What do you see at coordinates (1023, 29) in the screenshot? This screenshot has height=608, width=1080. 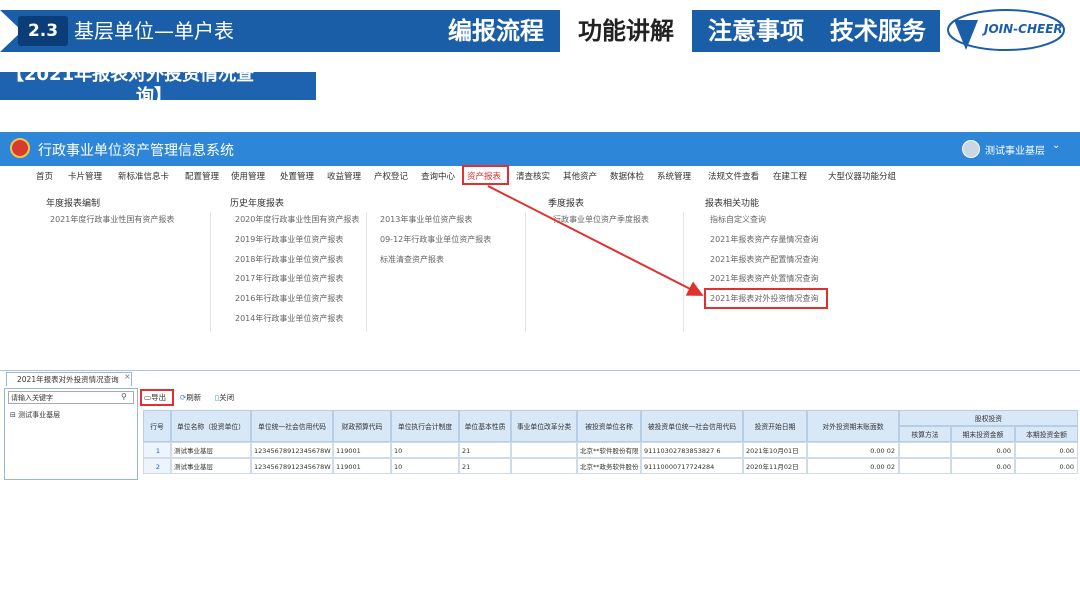 I see `logo-text: JOIN-CHEER` at bounding box center [1023, 29].